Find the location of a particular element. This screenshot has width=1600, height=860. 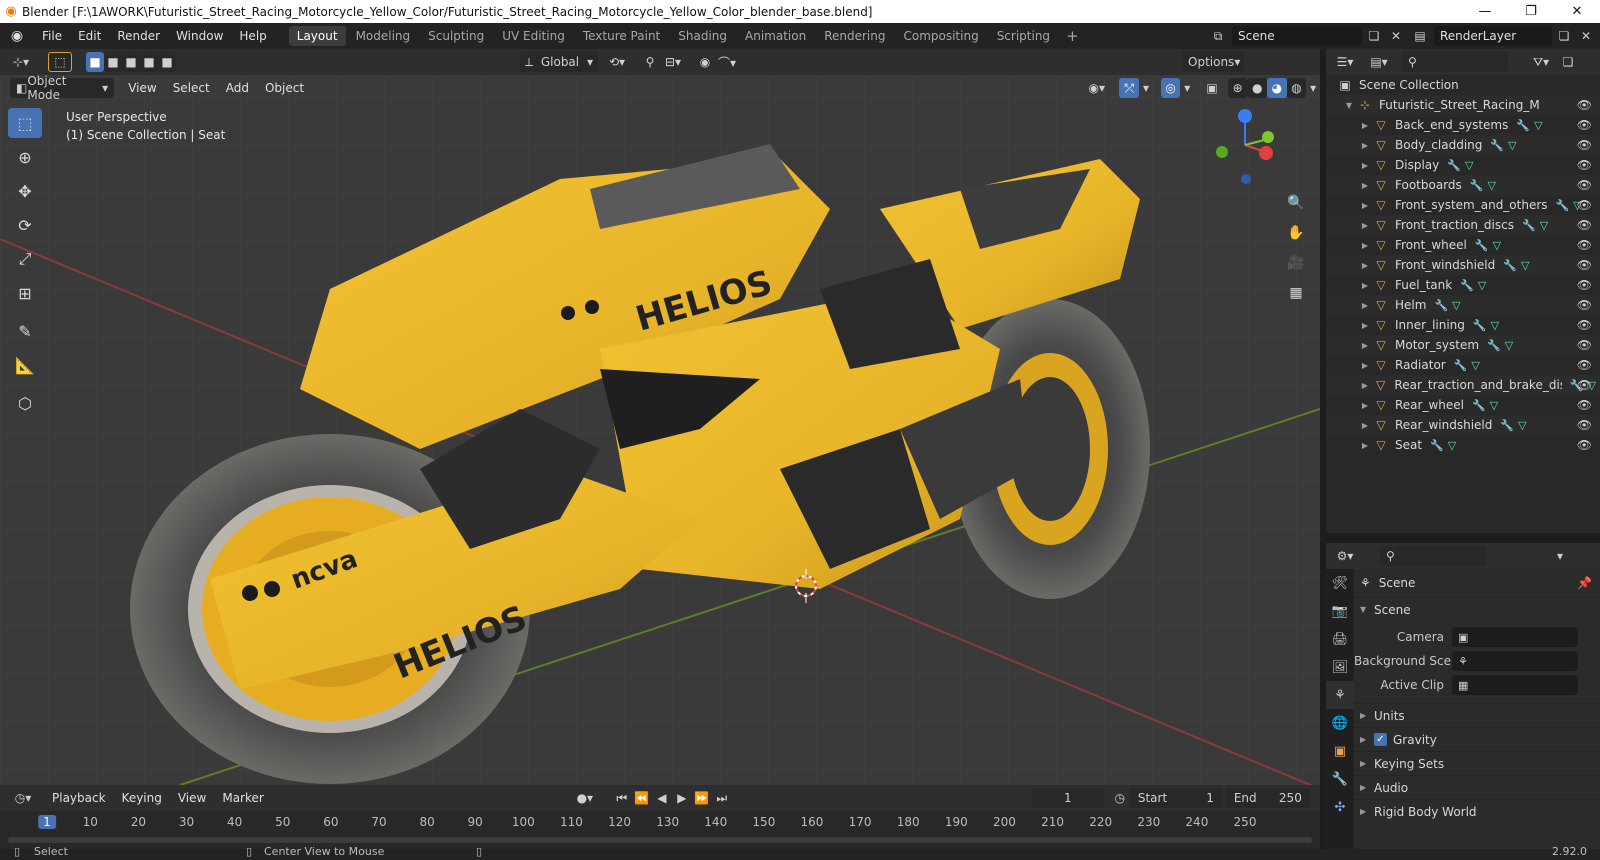

select-tool-icon: ⬚ is located at coordinates (60, 62).